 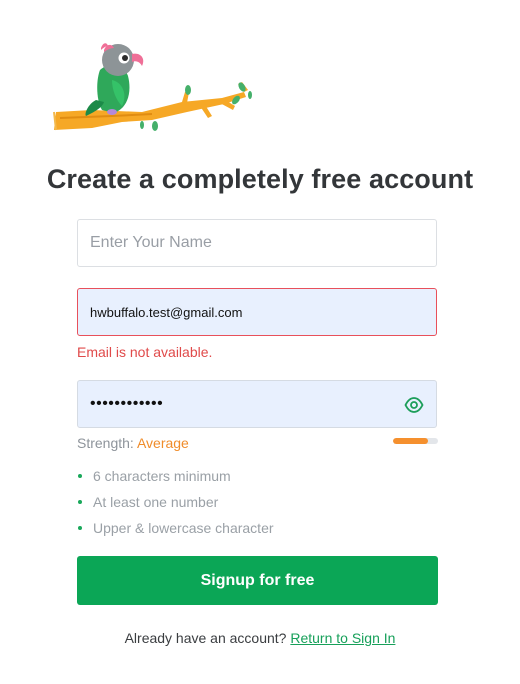 I want to click on name-field, so click(x=257, y=243).